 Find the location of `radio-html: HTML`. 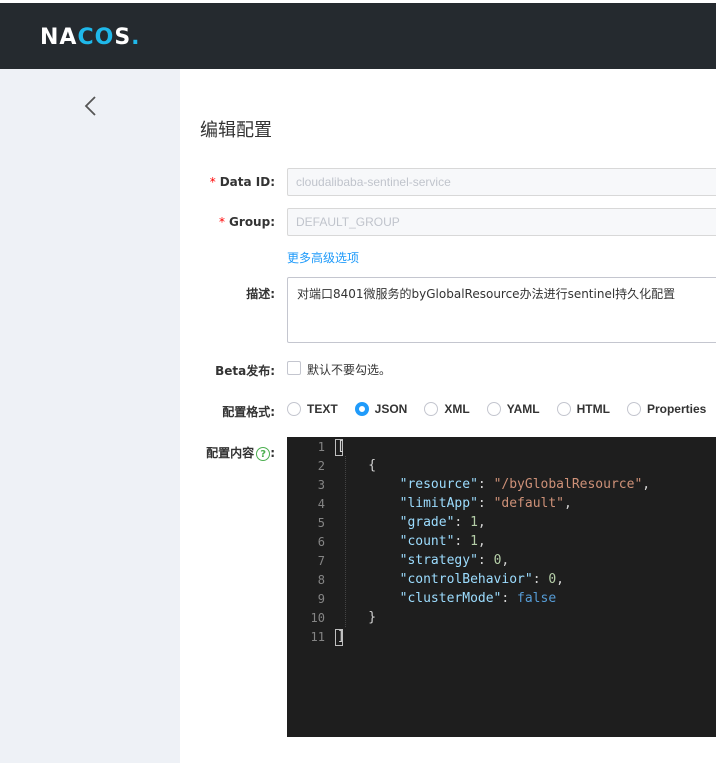

radio-html: HTML is located at coordinates (583, 409).